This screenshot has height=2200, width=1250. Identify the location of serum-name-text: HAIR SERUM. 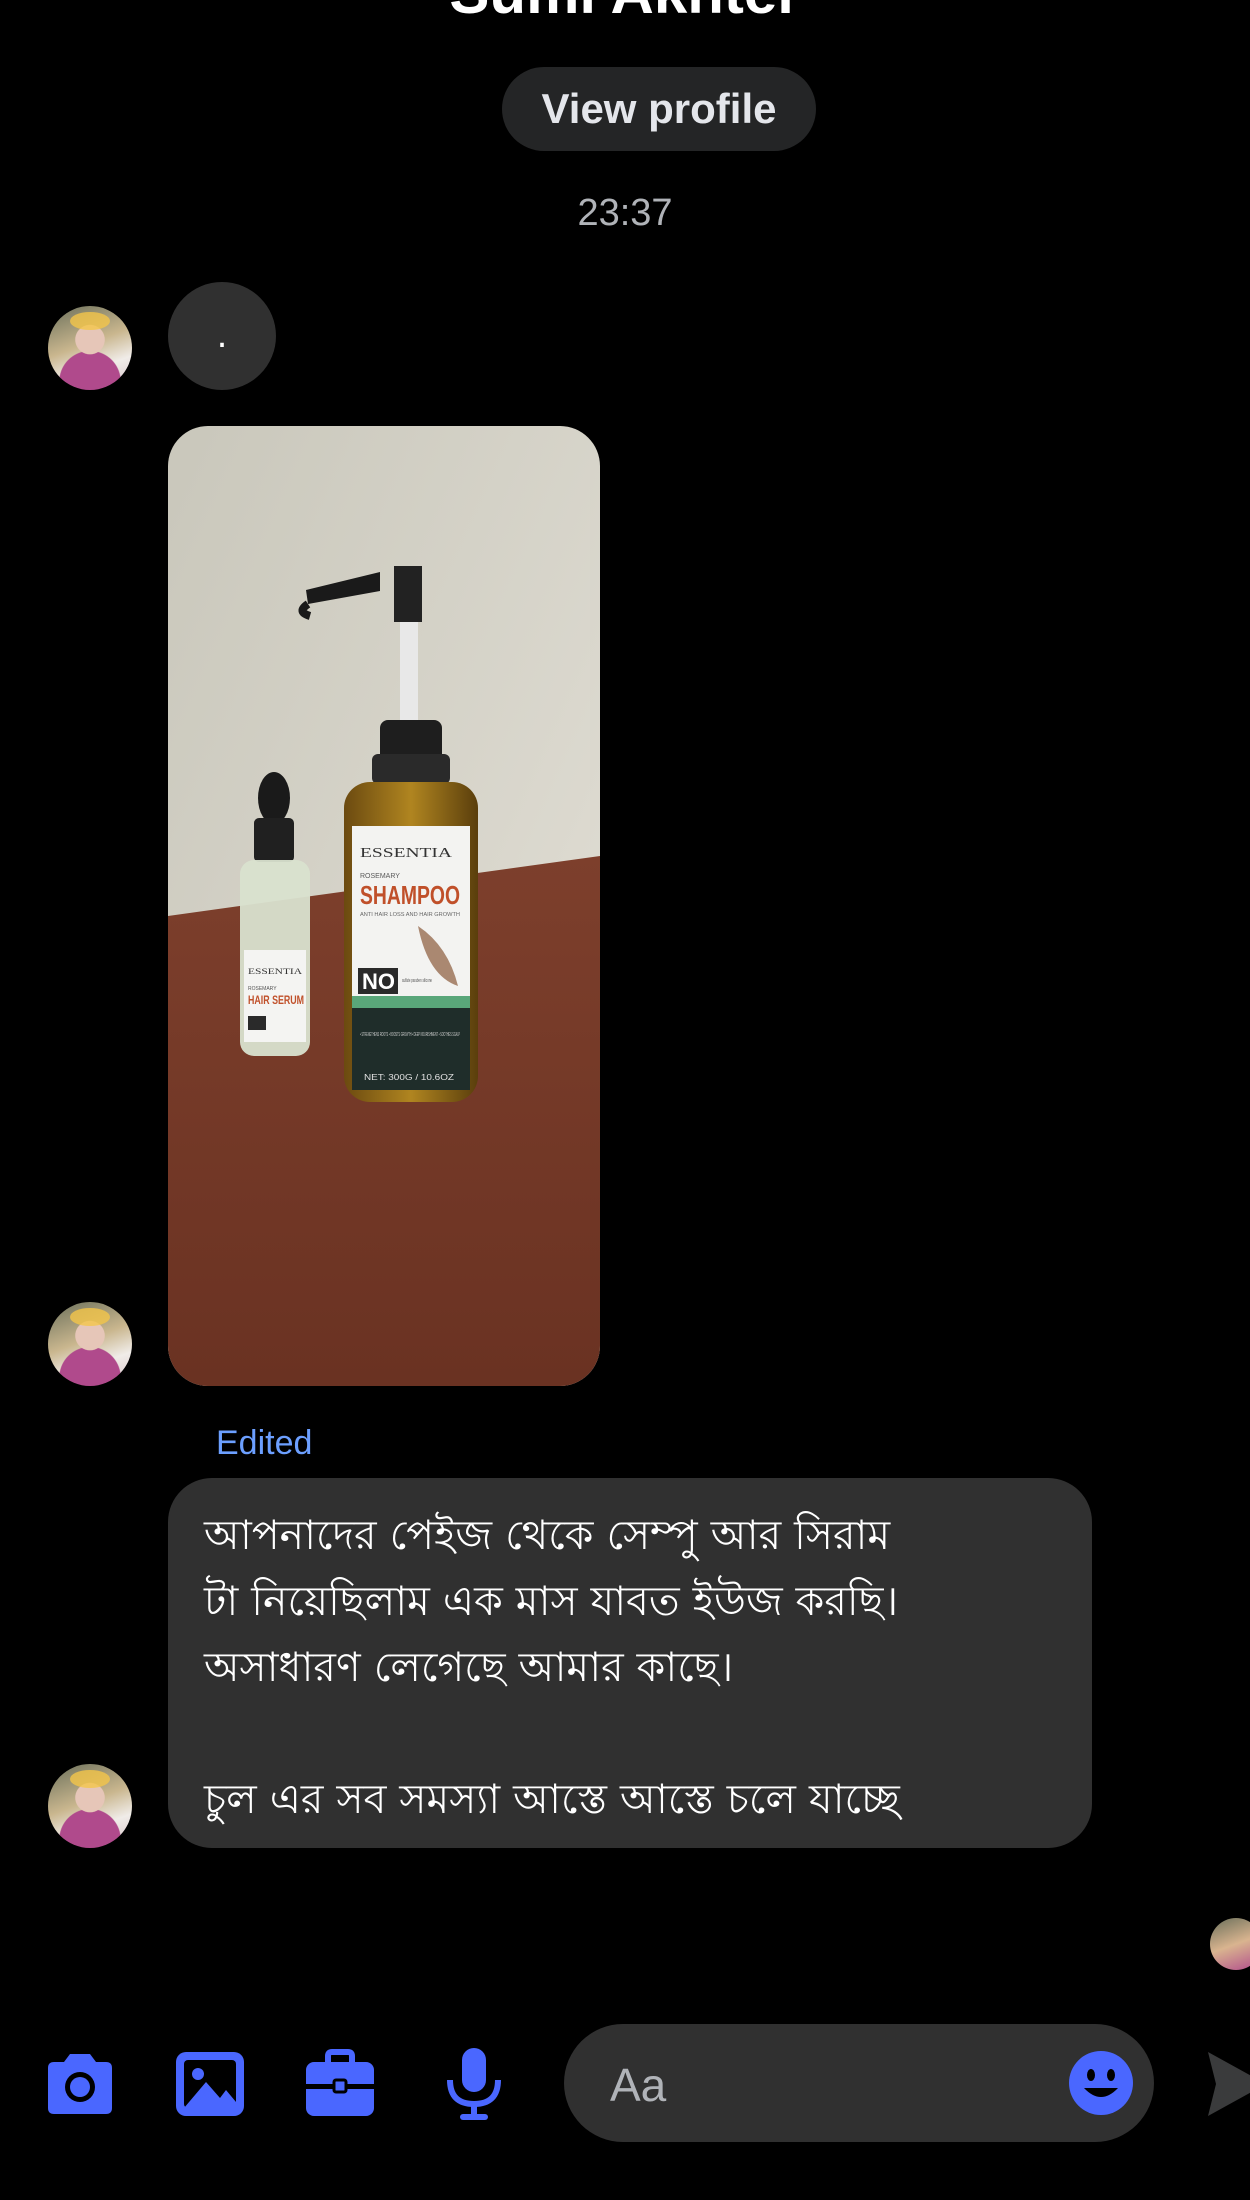
(276, 1000).